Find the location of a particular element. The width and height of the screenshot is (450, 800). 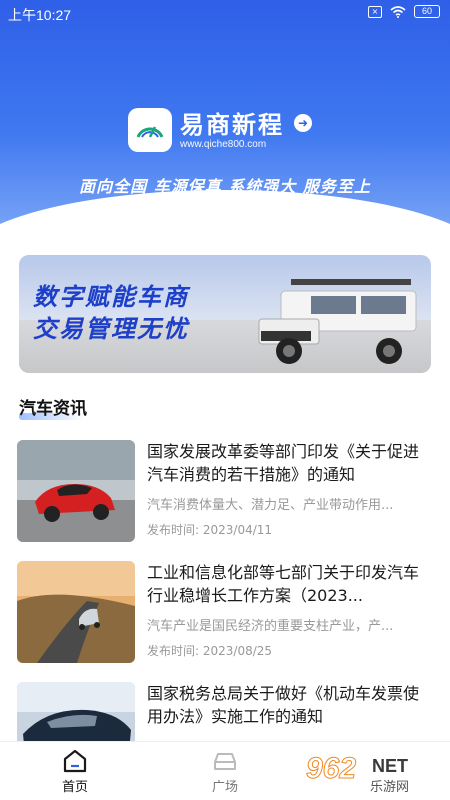

status-bar: 上午10:27 × 60 is located at coordinates (225, 14).